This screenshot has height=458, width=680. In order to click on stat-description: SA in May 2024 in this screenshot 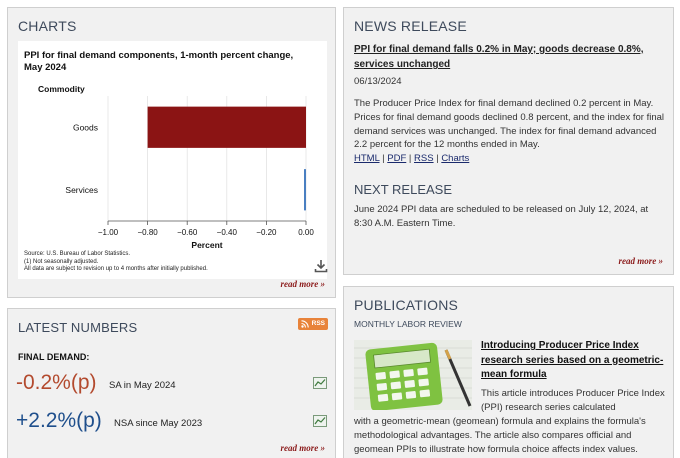, I will do `click(142, 385)`.